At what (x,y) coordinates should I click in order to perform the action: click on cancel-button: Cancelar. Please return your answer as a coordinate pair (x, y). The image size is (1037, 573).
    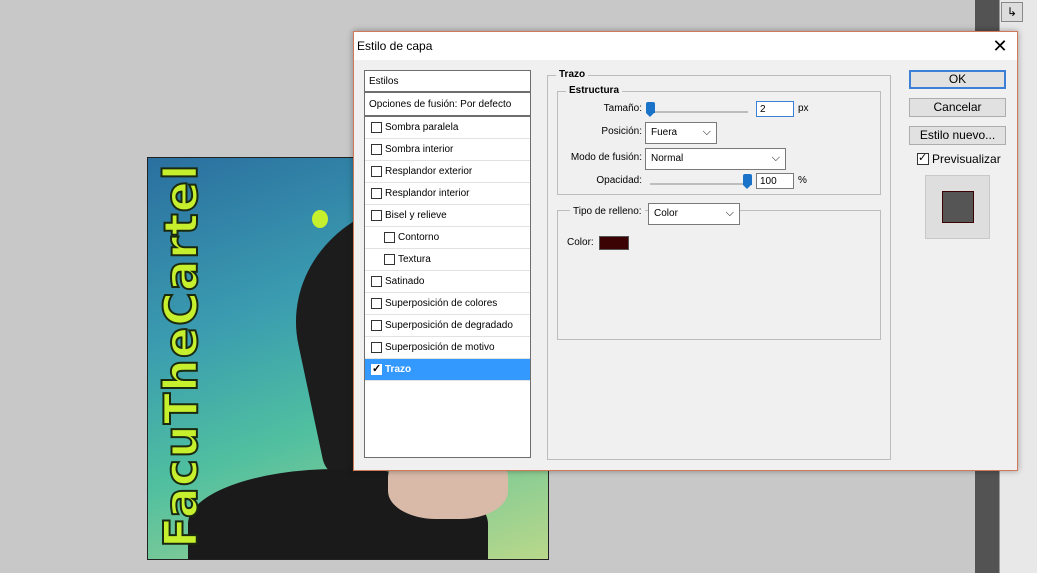
    Looking at the image, I should click on (957, 107).